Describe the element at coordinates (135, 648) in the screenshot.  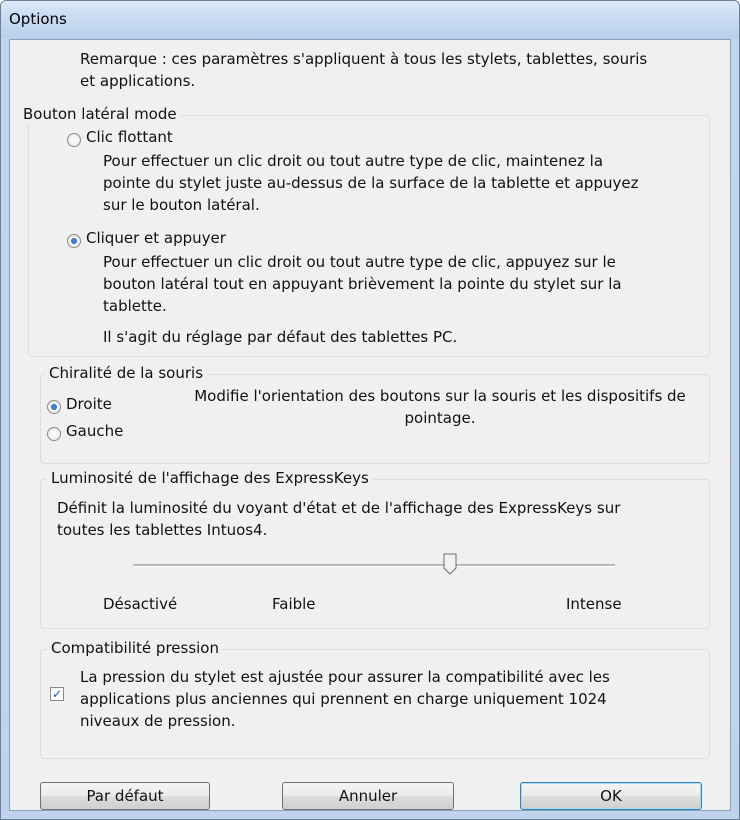
I see `pressure-compatibility-legend: Compatibilité pression` at that location.